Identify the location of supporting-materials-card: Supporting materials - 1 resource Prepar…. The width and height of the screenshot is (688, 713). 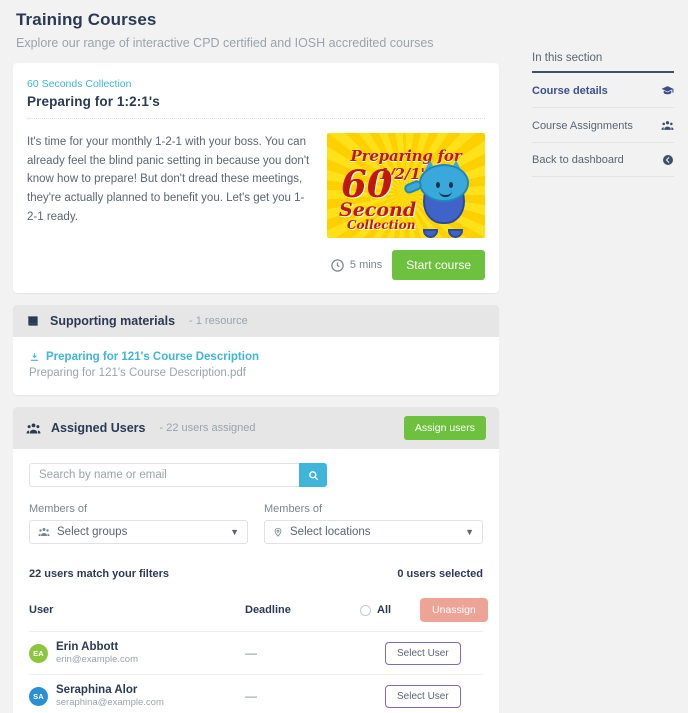
(256, 350).